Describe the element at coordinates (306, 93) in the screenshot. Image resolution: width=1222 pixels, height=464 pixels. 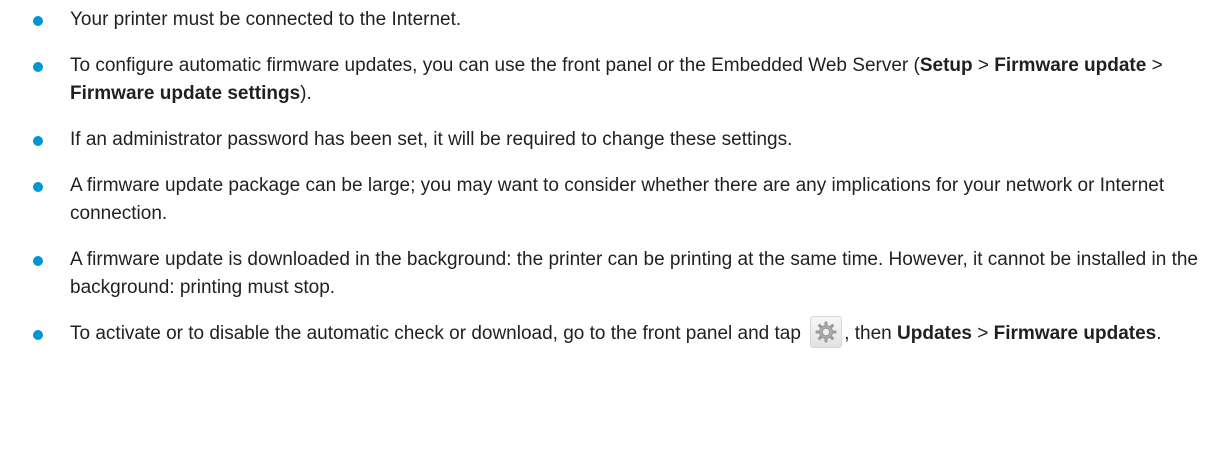
I see `item-text-end: ).` at that location.